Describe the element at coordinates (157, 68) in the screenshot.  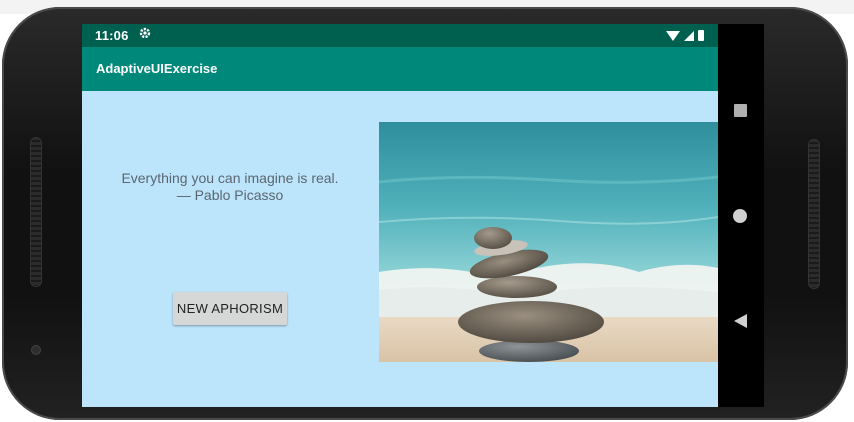
I see `app-title: AdaptiveUIExercise` at that location.